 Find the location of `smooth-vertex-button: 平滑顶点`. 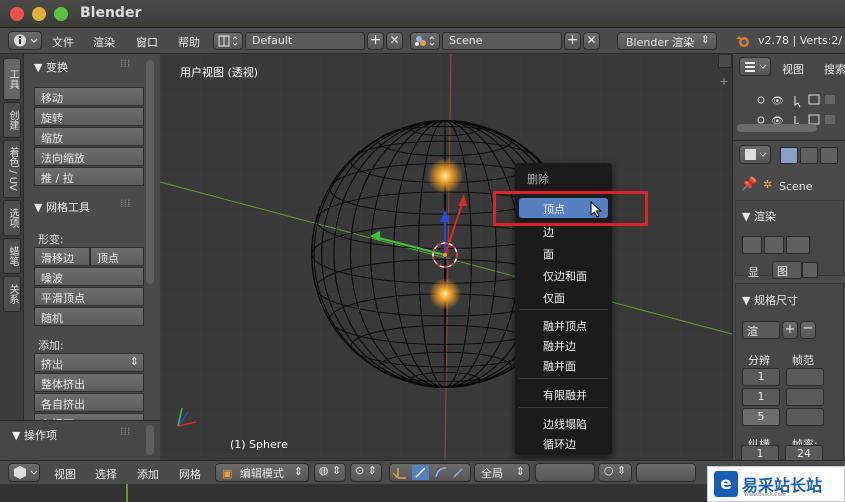

smooth-vertex-button: 平滑顶点 is located at coordinates (89, 296).